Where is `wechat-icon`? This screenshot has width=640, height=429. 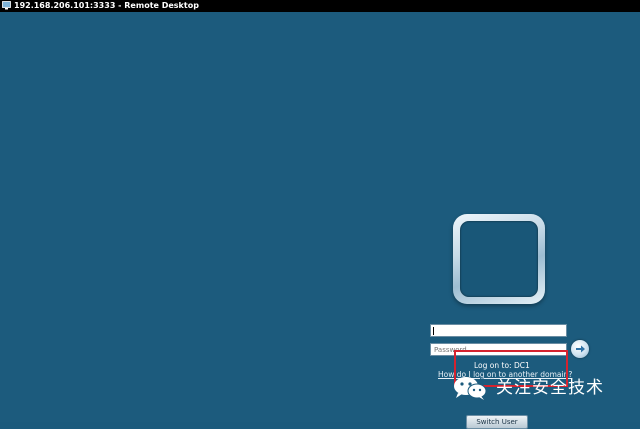 wechat-icon is located at coordinates (470, 388).